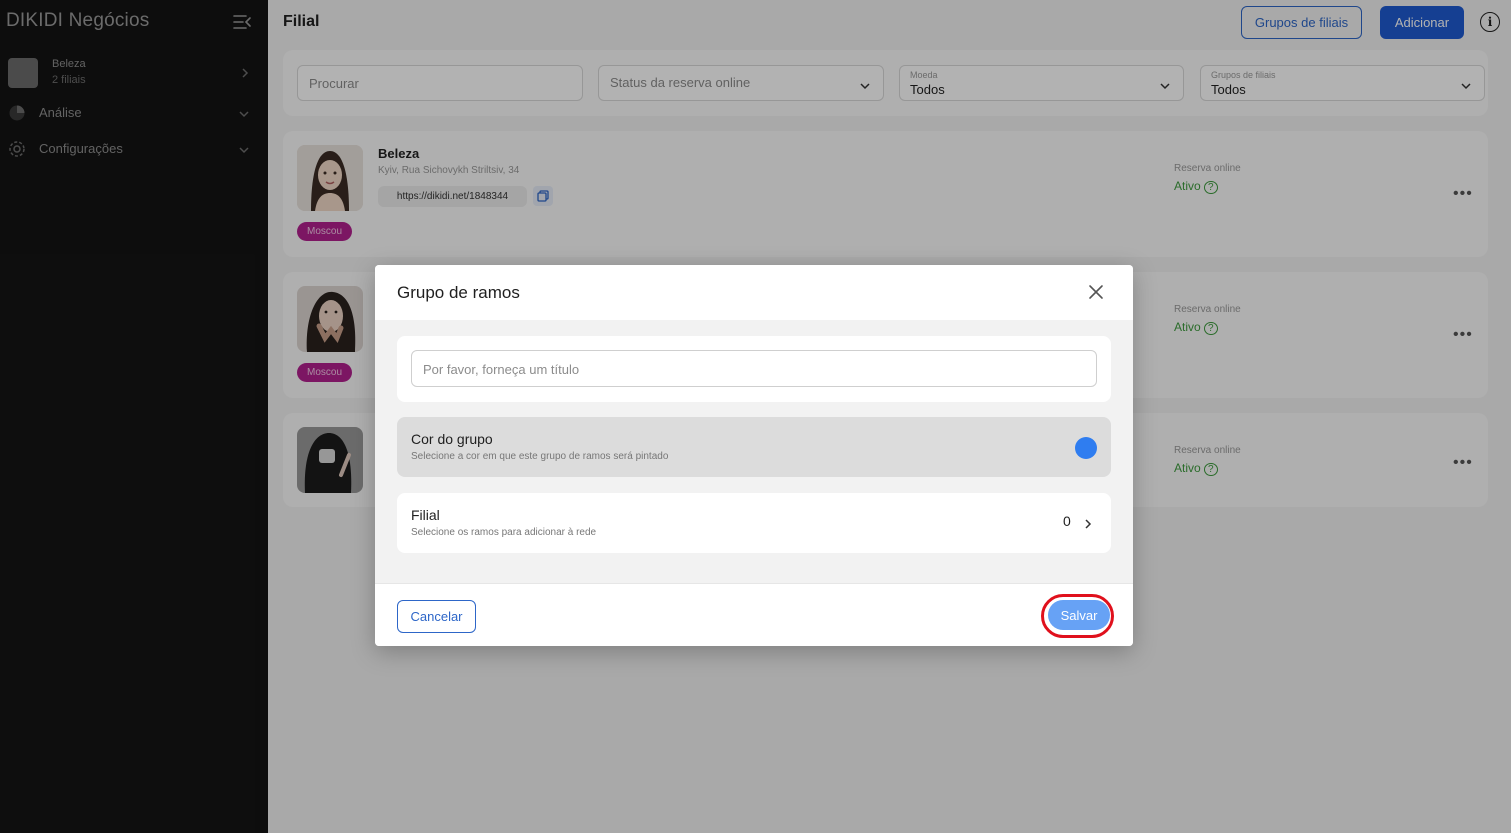 The width and height of the screenshot is (1511, 833). Describe the element at coordinates (504, 532) in the screenshot. I see `branch-select-subtitle: Selecione os ramos para adicionar à rede` at that location.